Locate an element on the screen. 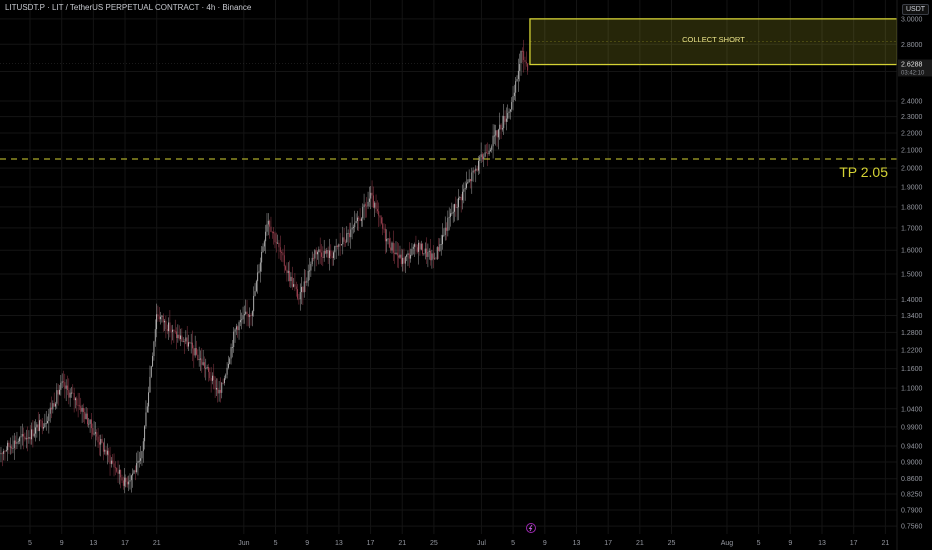  x-tick-label: Aug is located at coordinates (727, 543).